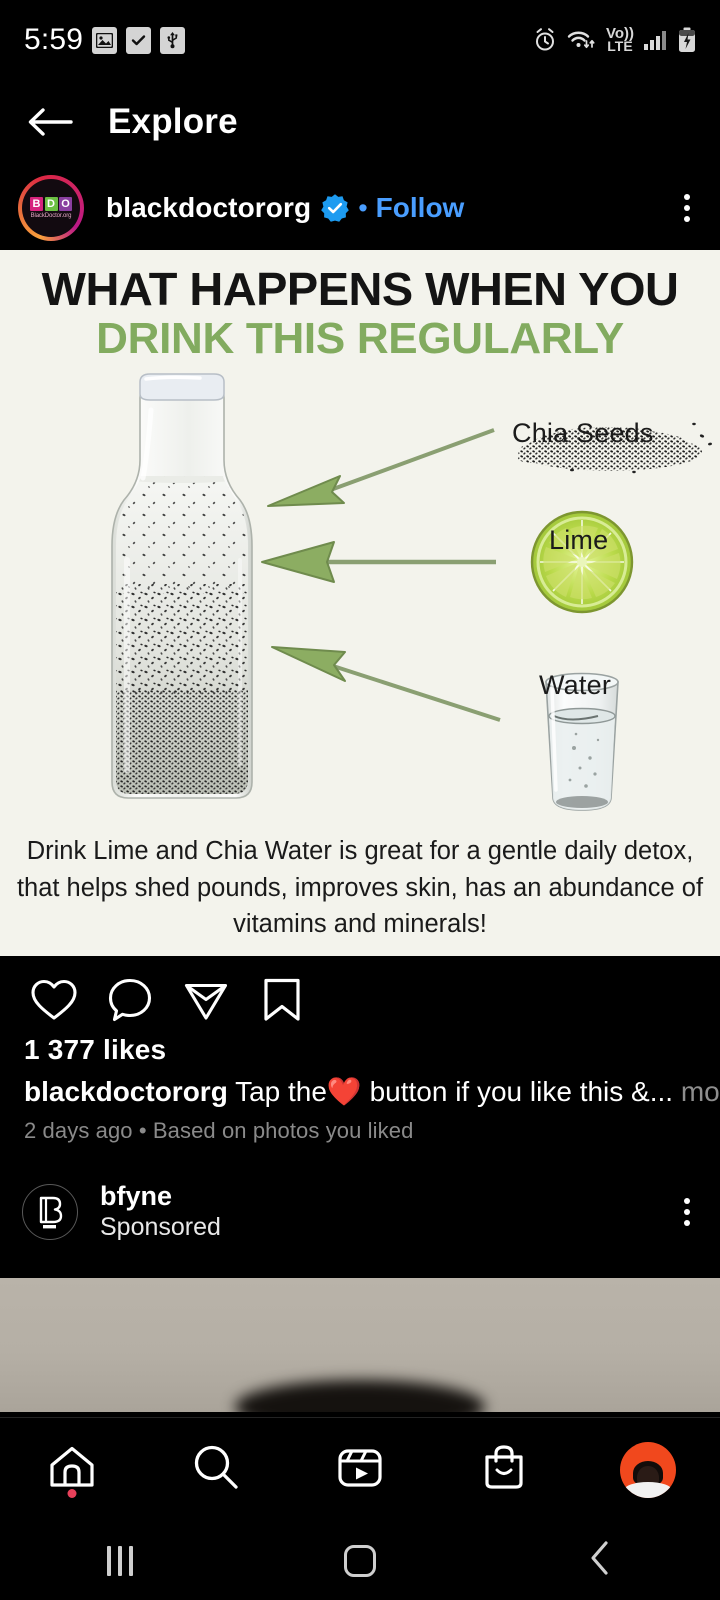 This screenshot has width=720, height=1600. I want to click on android-recents-button, so click(120, 1561).